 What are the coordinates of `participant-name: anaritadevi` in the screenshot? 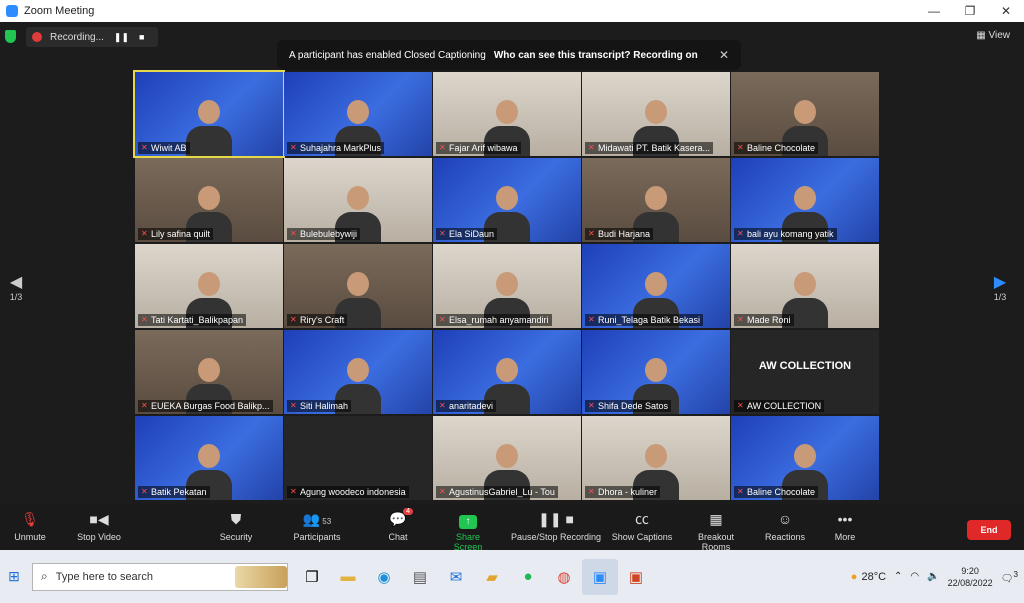 It's located at (471, 406).